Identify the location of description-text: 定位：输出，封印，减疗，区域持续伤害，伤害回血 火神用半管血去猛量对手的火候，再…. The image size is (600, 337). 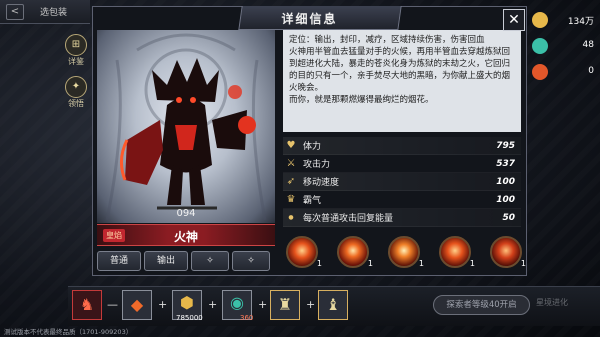
(400, 70).